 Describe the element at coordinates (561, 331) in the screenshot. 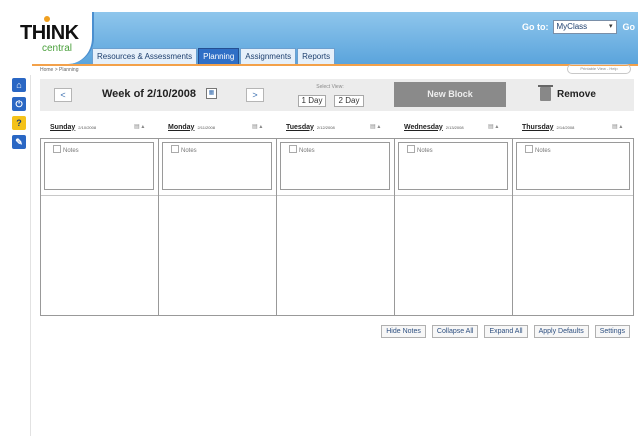

I see `apply-defaults-button: Apply Defaults` at that location.